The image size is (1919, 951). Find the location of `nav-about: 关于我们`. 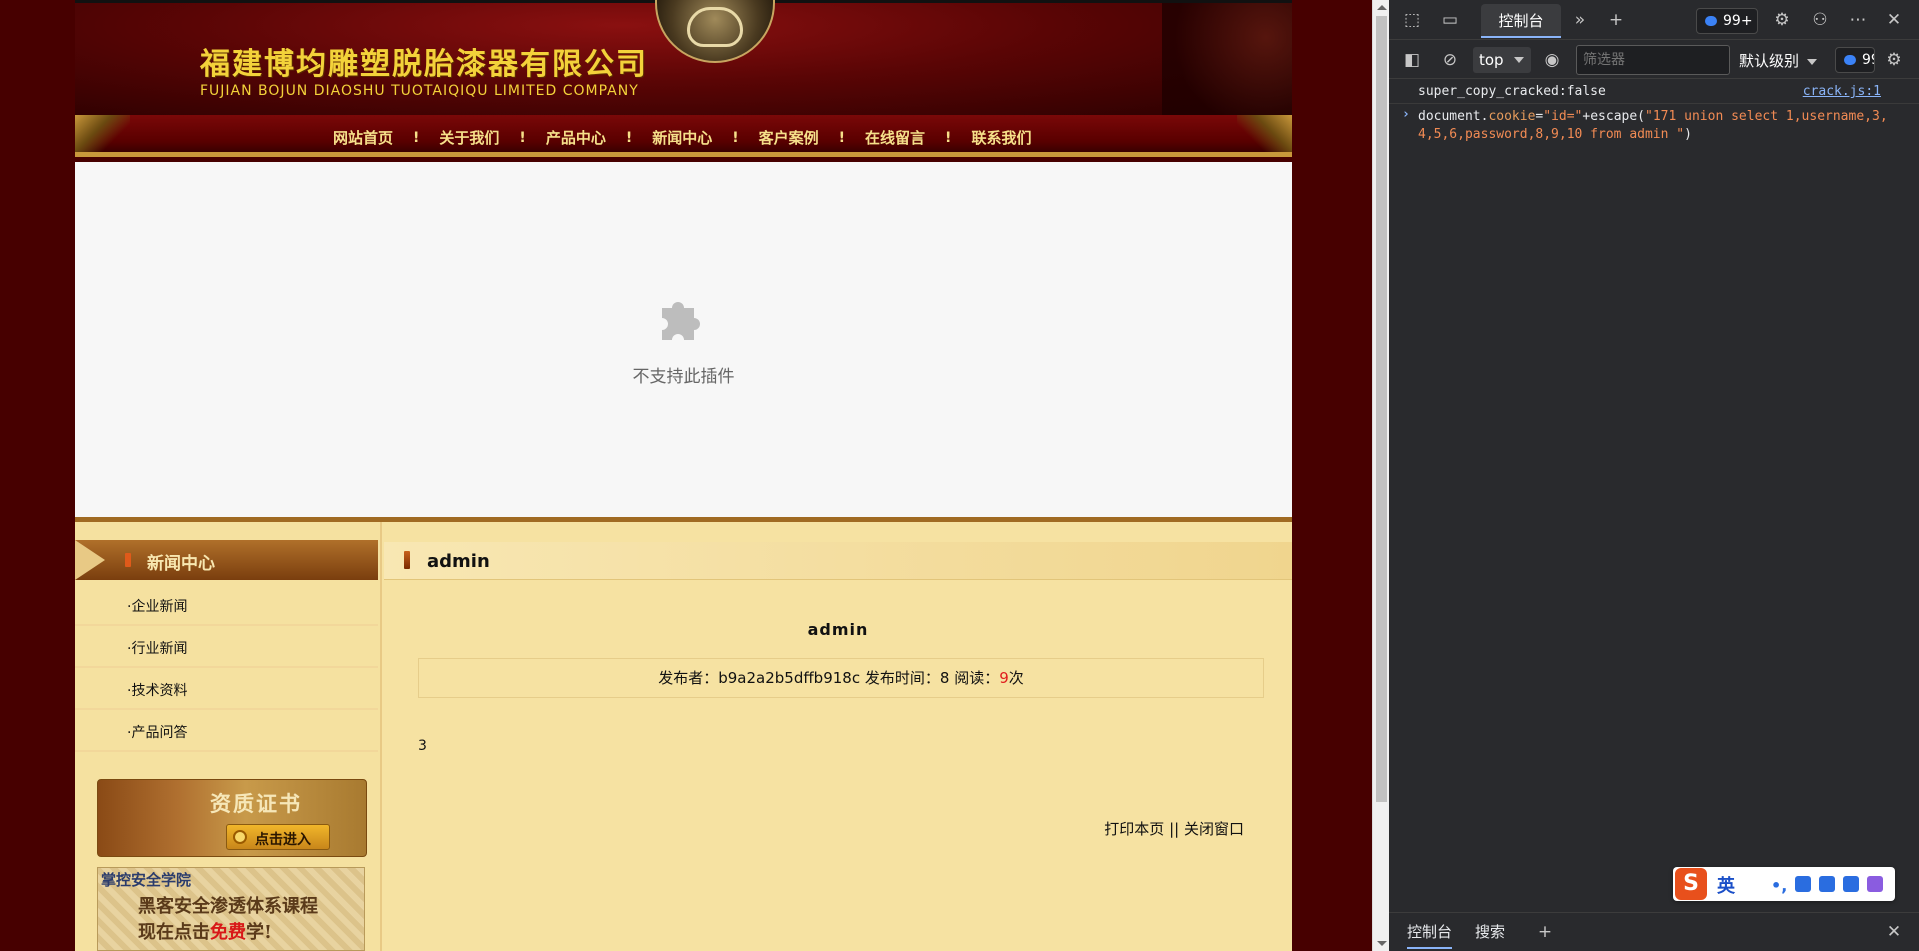

nav-about: 关于我们 is located at coordinates (469, 137).